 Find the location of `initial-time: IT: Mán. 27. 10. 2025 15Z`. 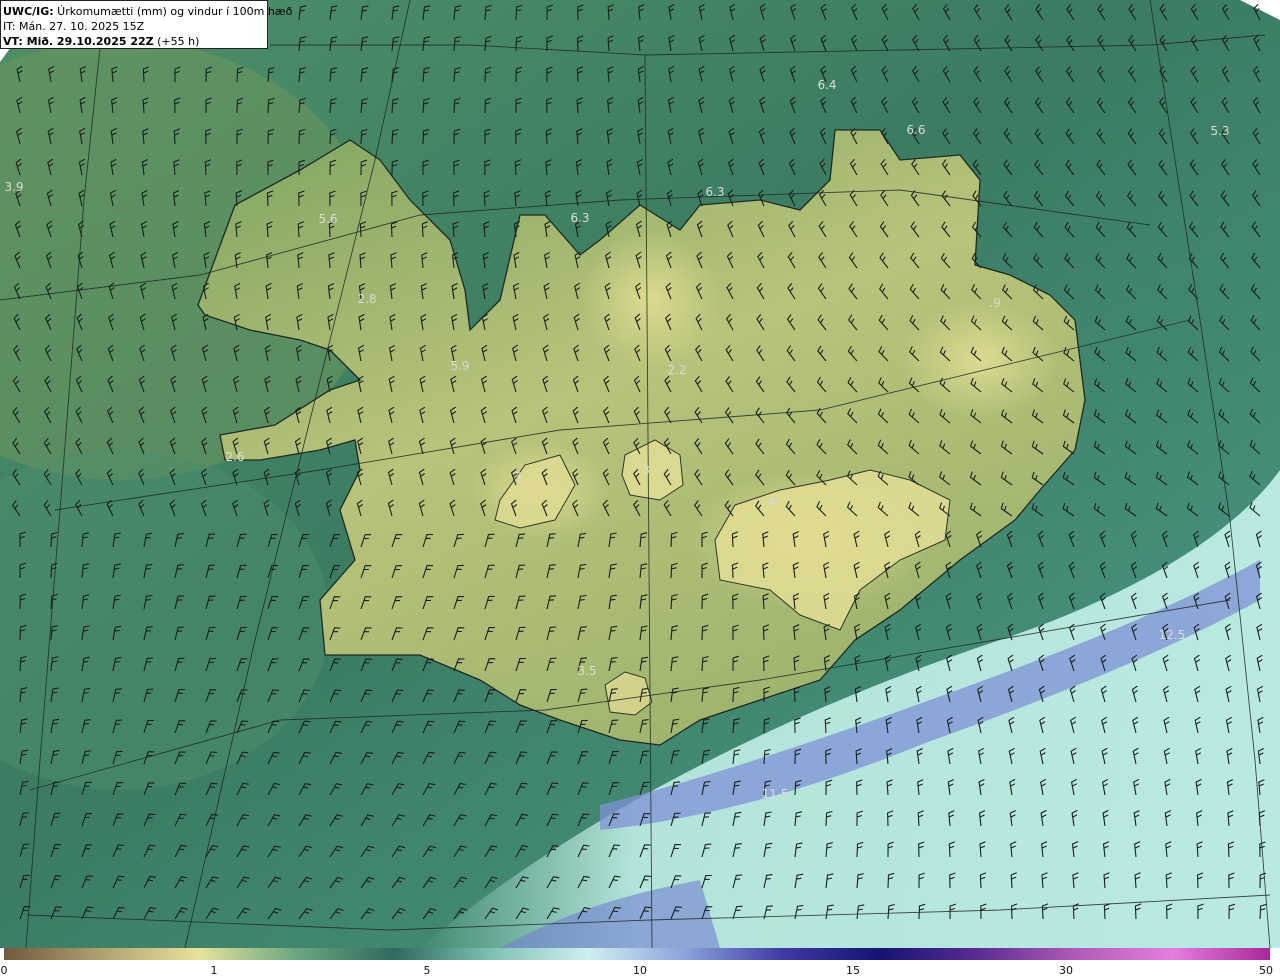

initial-time: IT: Mán. 27. 10. 2025 15Z is located at coordinates (74, 26).